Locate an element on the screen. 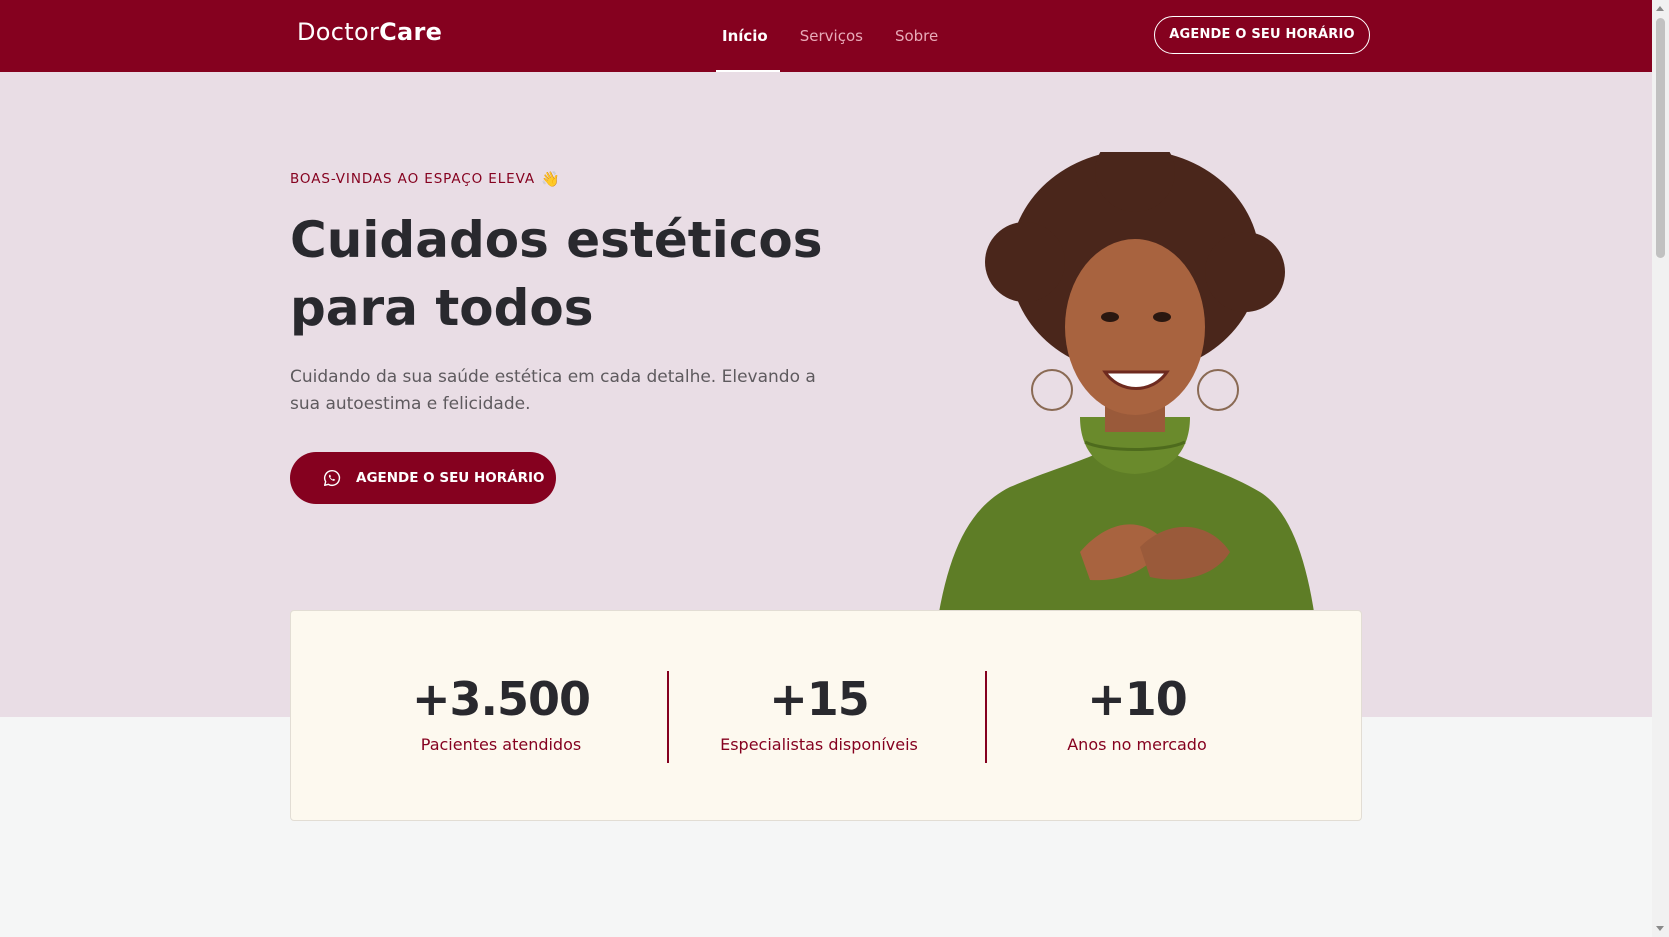  scroll-down-arrow-icon is located at coordinates (1660, 928).